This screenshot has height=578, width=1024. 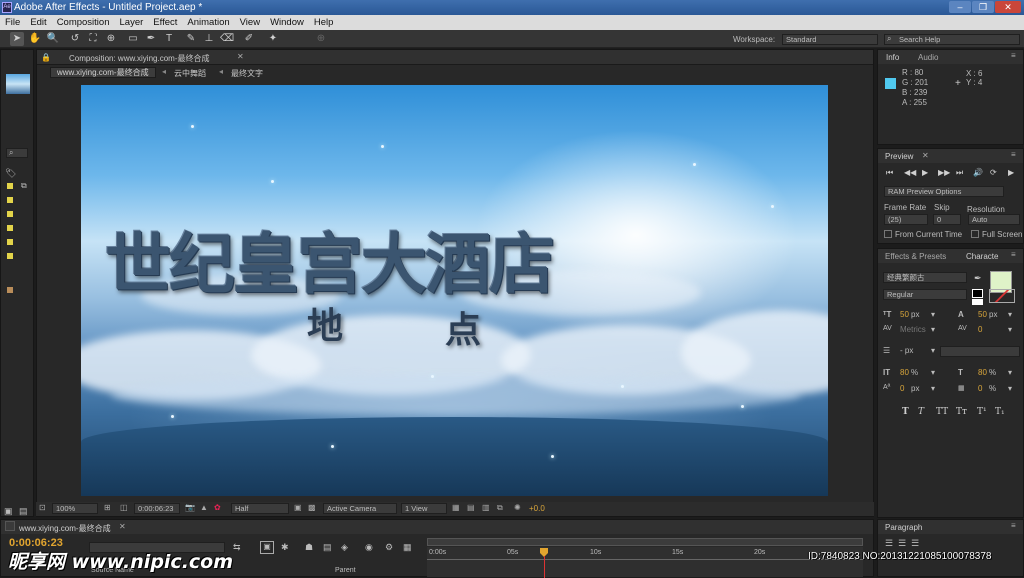 What do you see at coordinates (298, 507) in the screenshot?
I see `region-of-interest-icon: ▣` at bounding box center [298, 507].